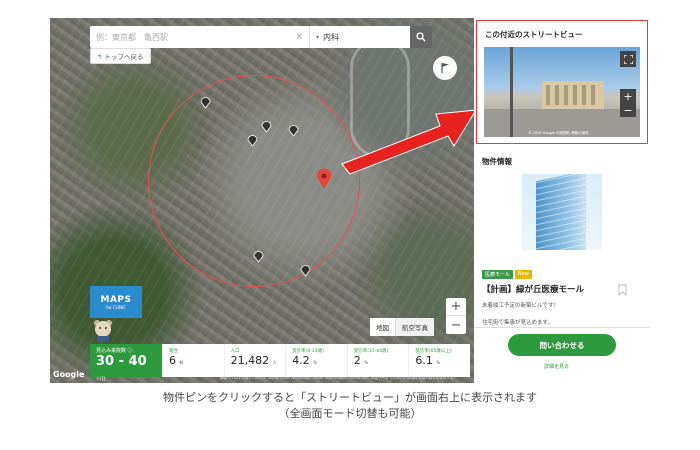 The width and height of the screenshot is (700, 450). I want to click on building-graphic, so click(561, 212).